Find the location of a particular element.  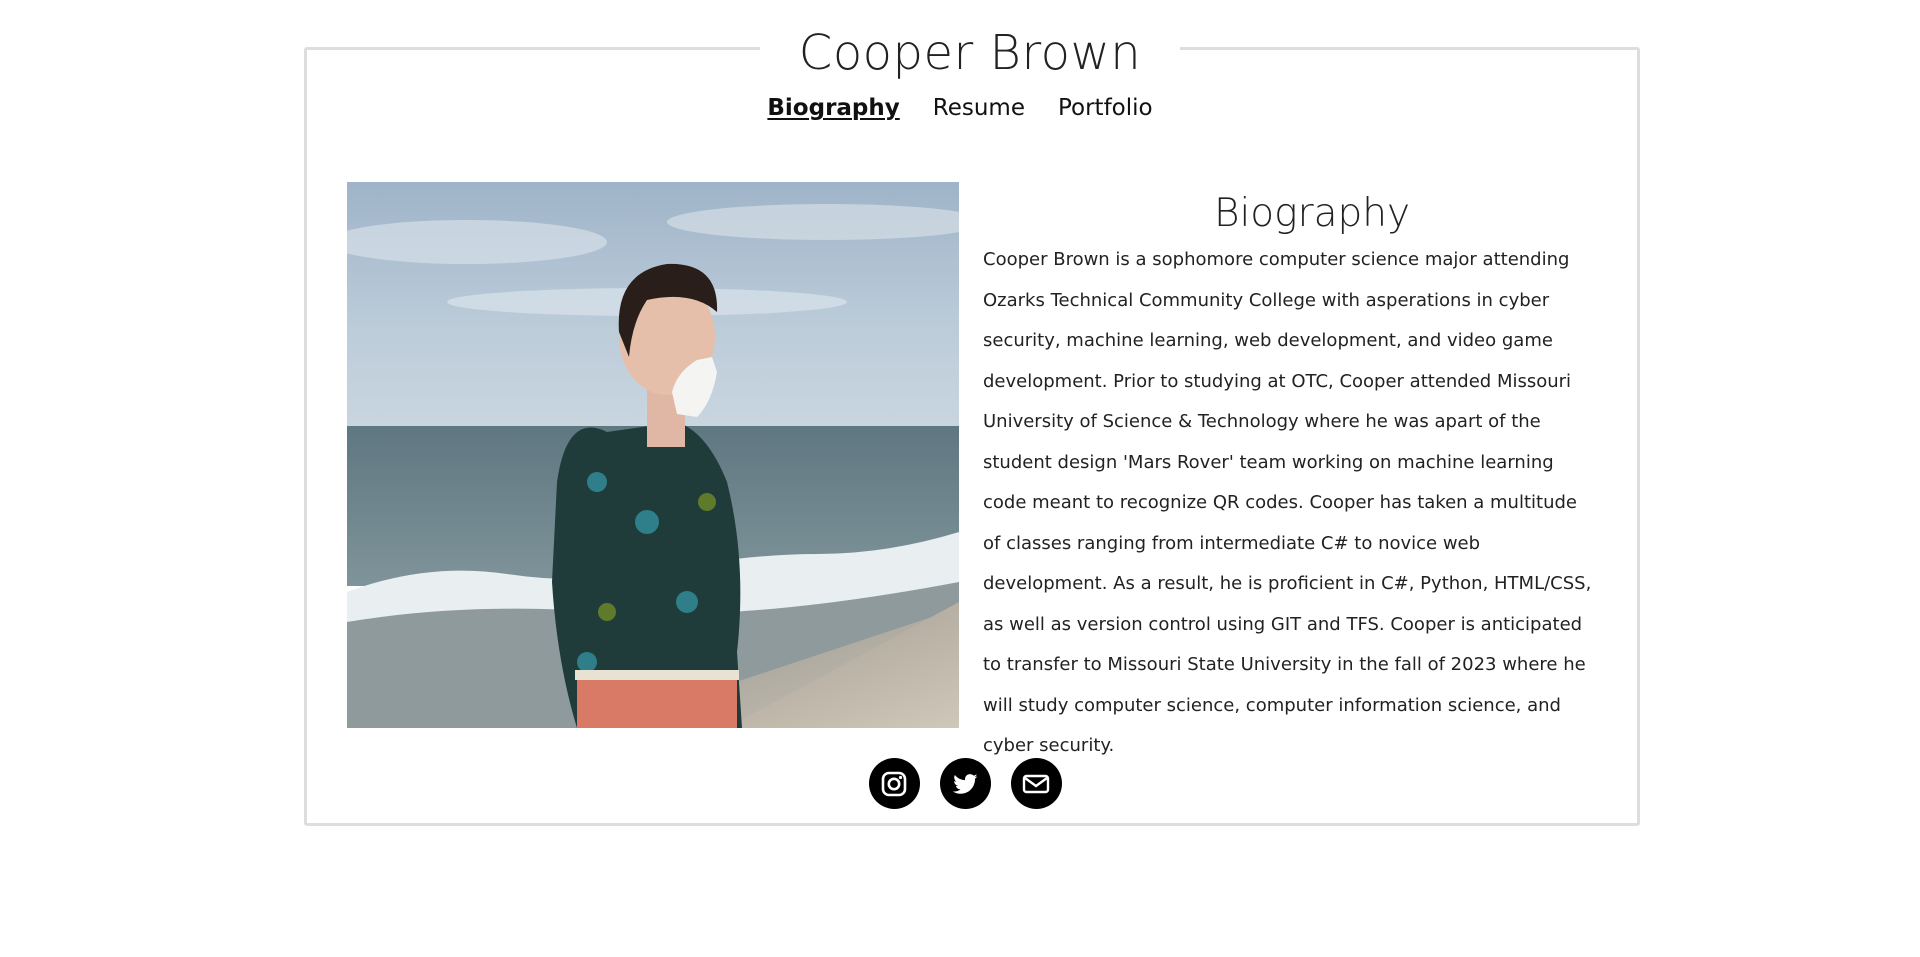

email-link is located at coordinates (1036, 783).